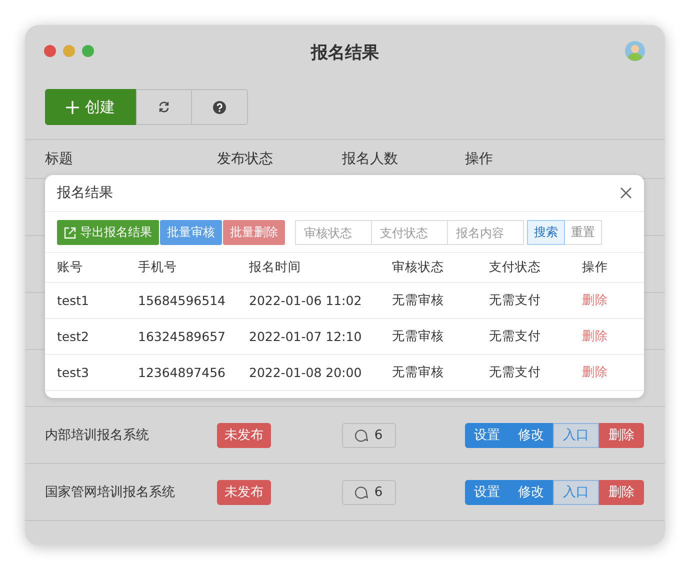 This screenshot has height=571, width=691. What do you see at coordinates (409, 232) in the screenshot?
I see `filter-field: 支付状态` at bounding box center [409, 232].